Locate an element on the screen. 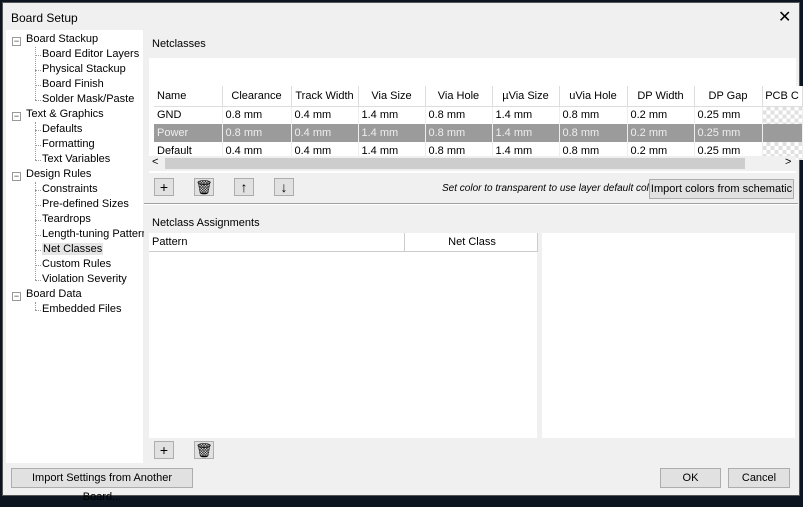 This screenshot has height=507, width=803. delete-netclass-button: 🗑 is located at coordinates (204, 187).